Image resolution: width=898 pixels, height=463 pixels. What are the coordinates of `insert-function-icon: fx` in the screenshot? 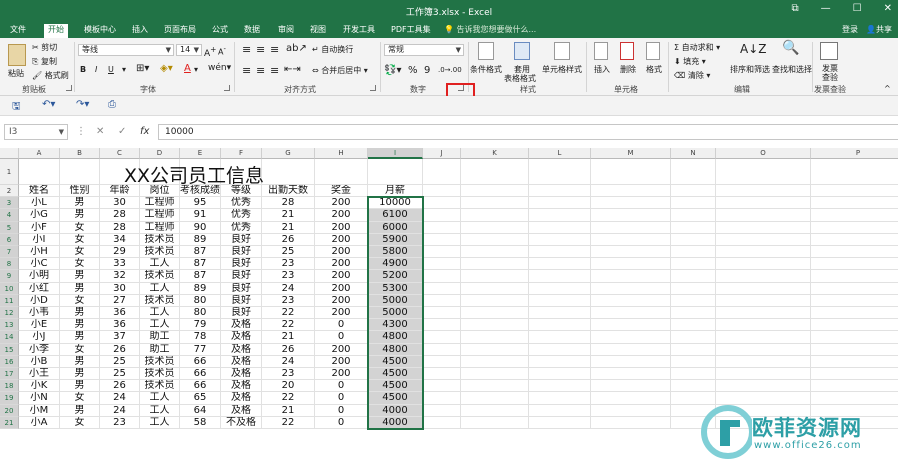 It's located at (144, 131).